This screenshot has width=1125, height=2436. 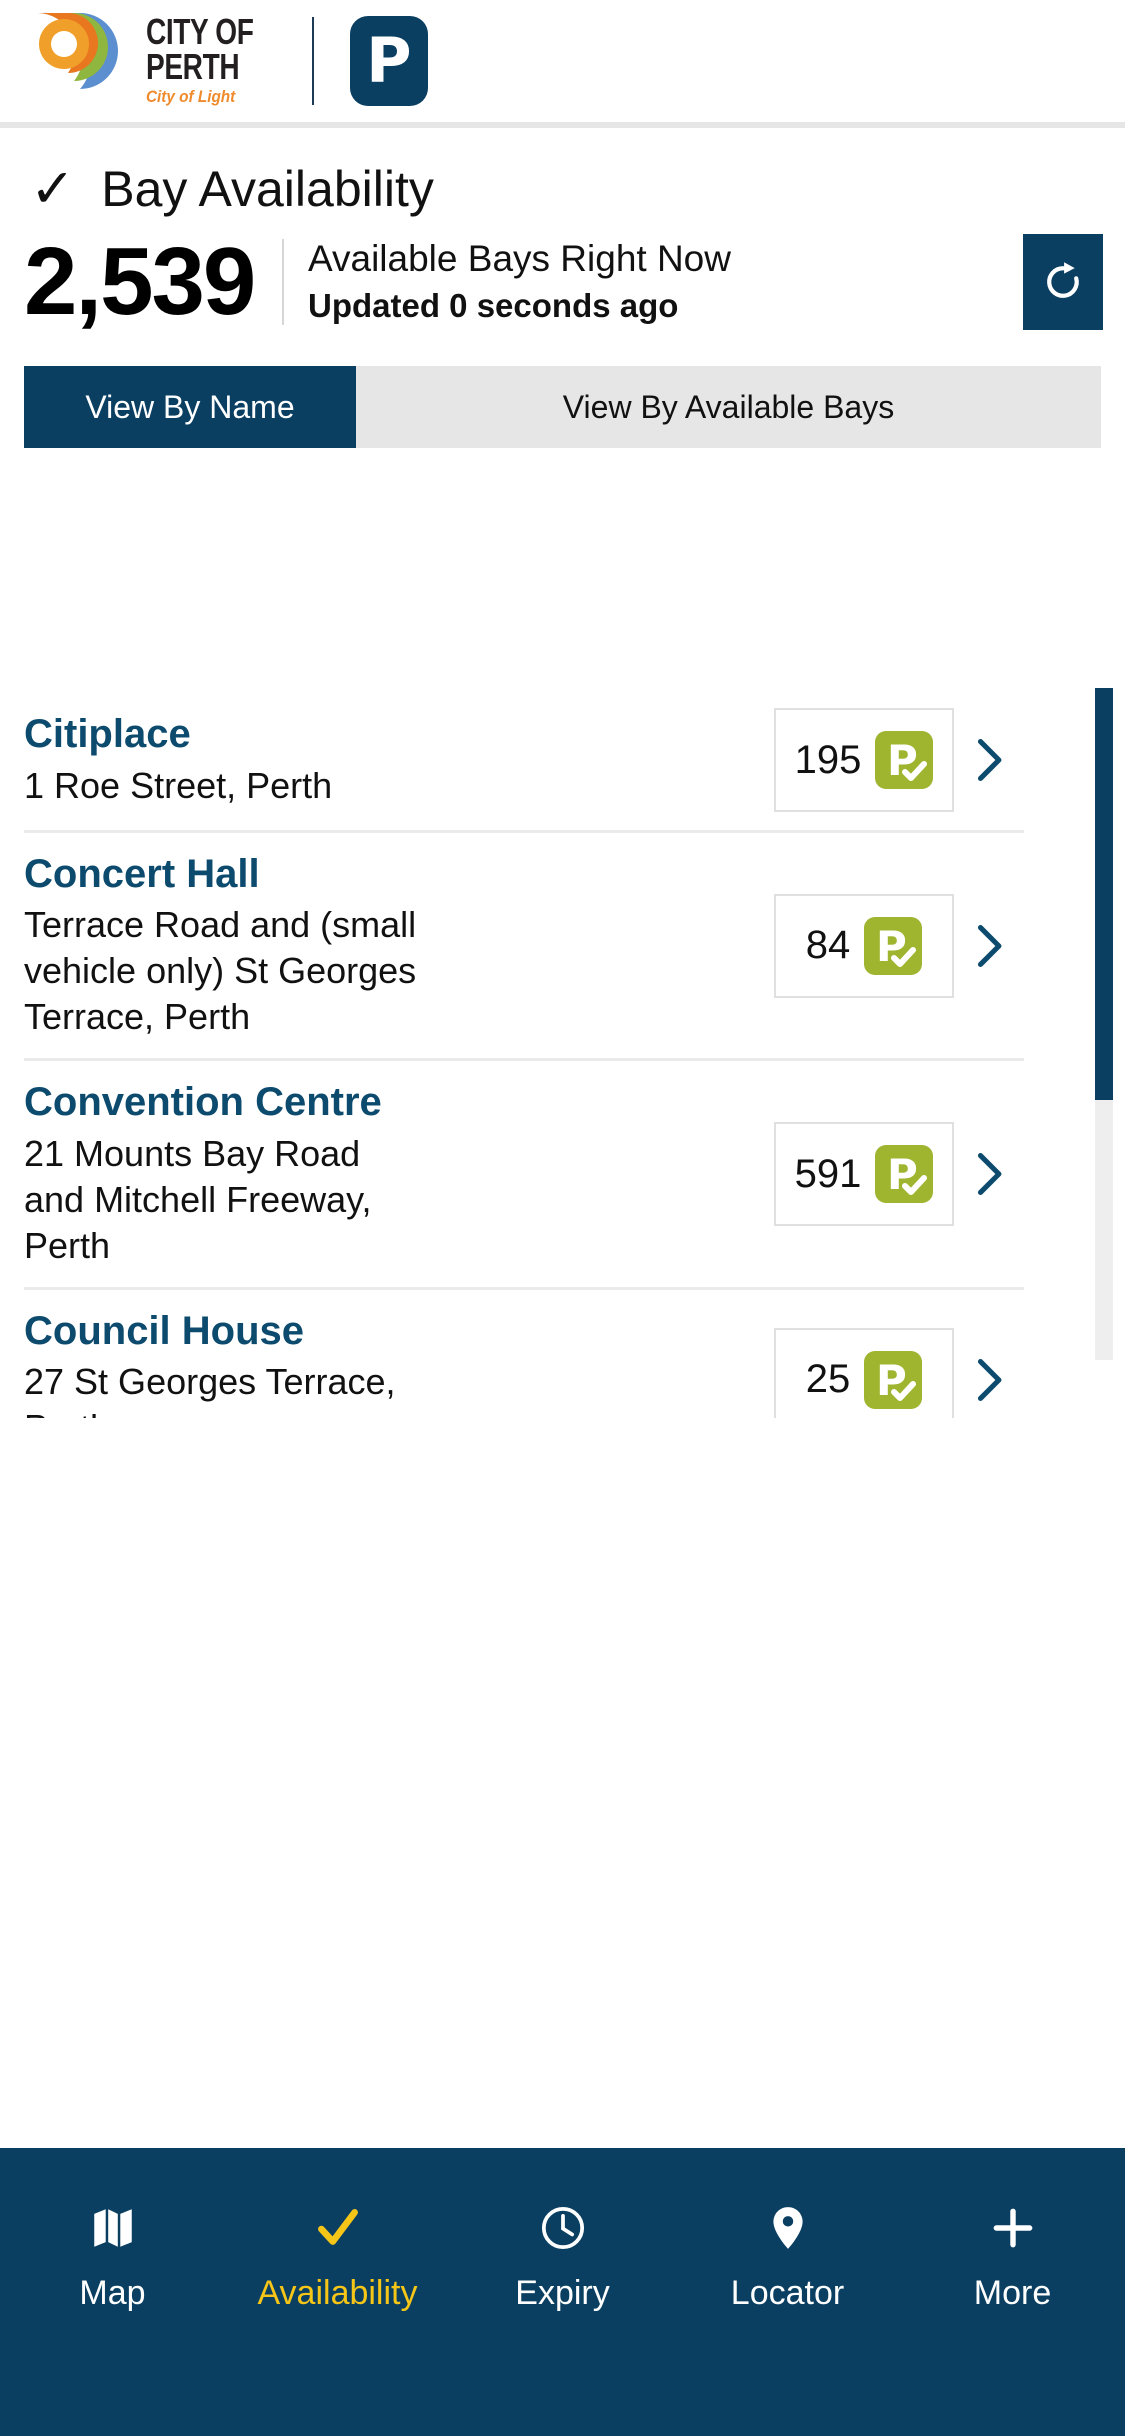 I want to click on carpark-info: Citiplace 1 Roe Street, Perth, so click(x=399, y=759).